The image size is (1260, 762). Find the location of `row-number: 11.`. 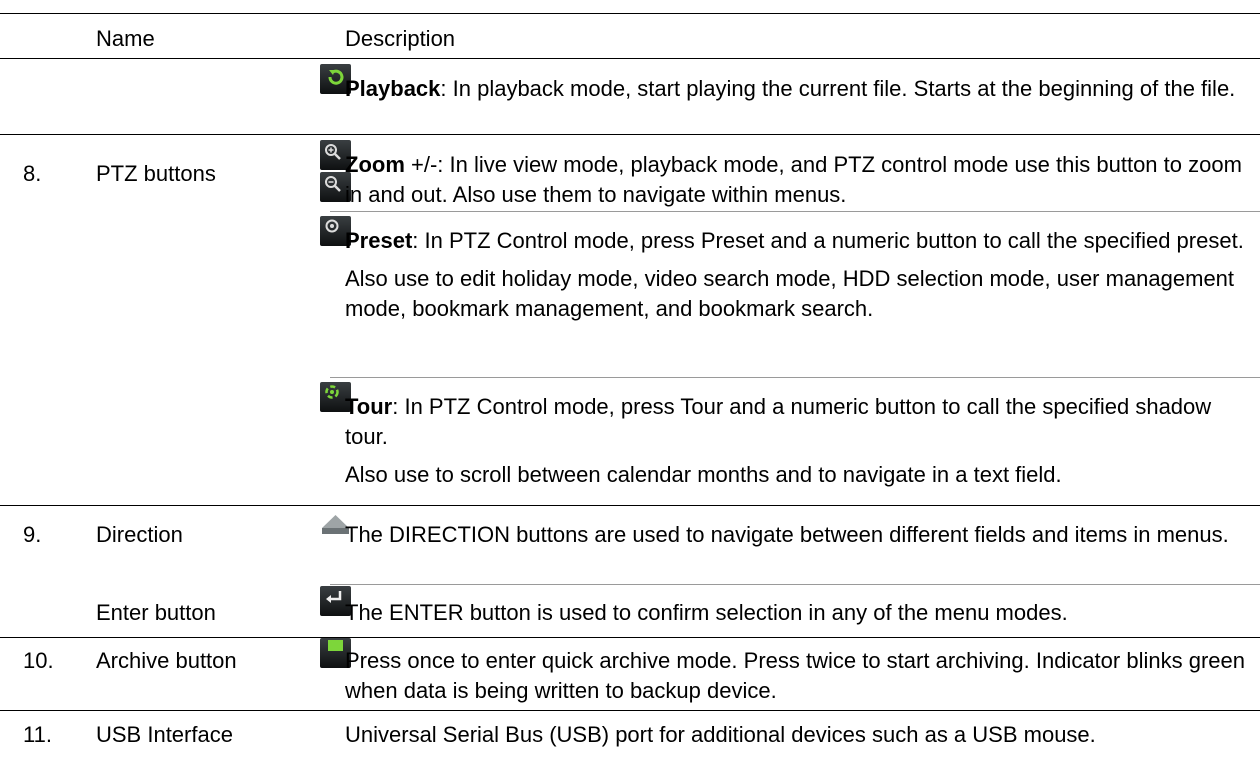

row-number: 11. is located at coordinates (37, 734).